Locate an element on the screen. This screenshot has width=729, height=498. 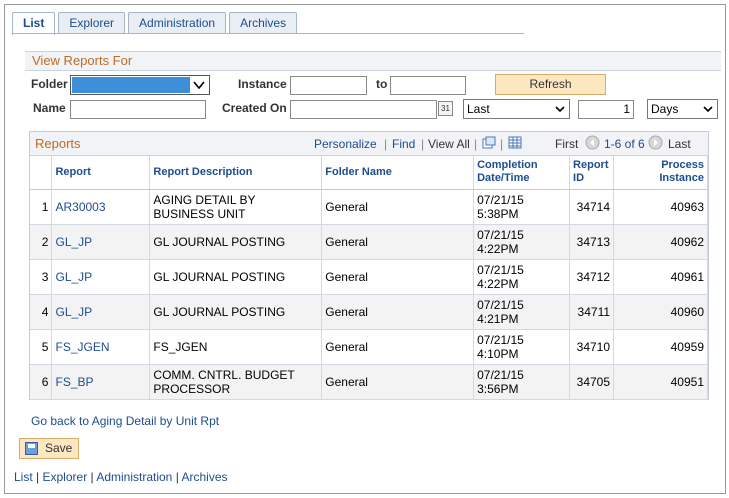
unit-select: Days is located at coordinates (682, 109).